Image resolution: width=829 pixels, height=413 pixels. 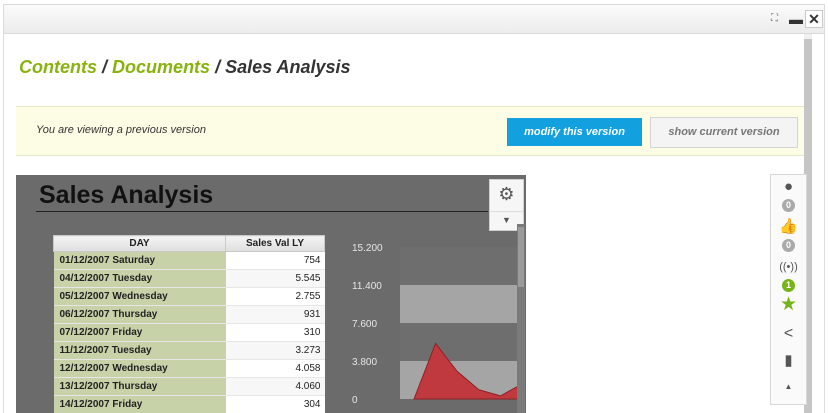 What do you see at coordinates (788, 245) in the screenshot?
I see `likes-count-badge: 0` at bounding box center [788, 245].